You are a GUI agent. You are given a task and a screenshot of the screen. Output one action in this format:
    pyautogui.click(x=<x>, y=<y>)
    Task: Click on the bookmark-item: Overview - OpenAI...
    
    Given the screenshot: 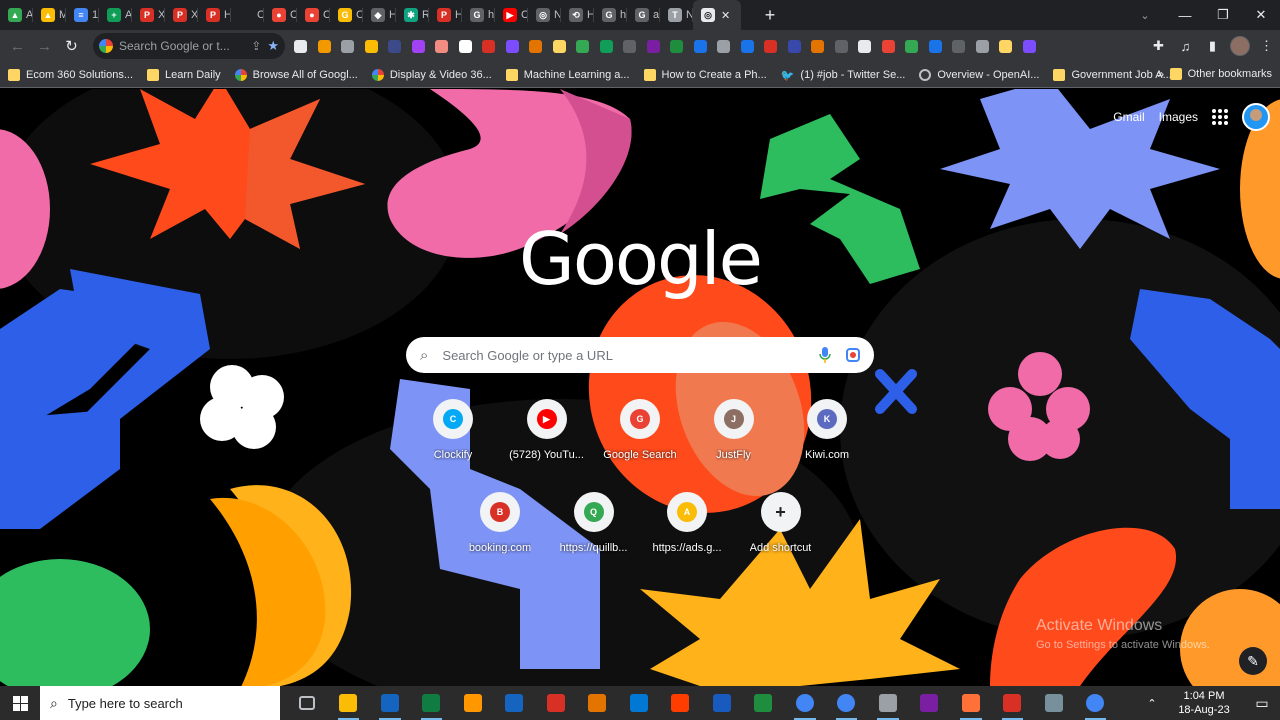 What is the action you would take?
    pyautogui.click(x=979, y=74)
    